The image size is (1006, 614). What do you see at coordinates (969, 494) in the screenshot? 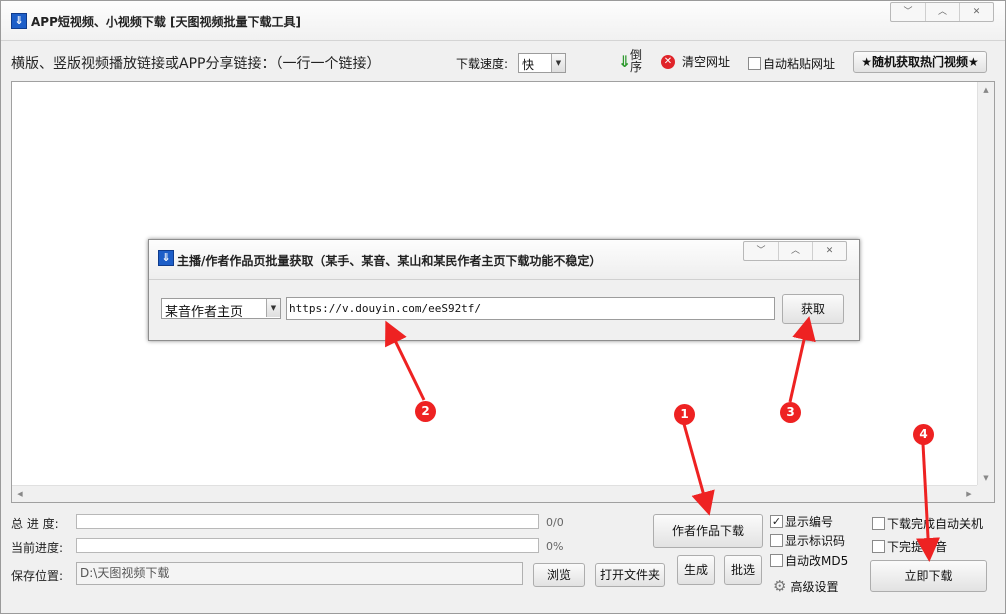
I see `scroll-right-icon: ▶` at bounding box center [969, 494].